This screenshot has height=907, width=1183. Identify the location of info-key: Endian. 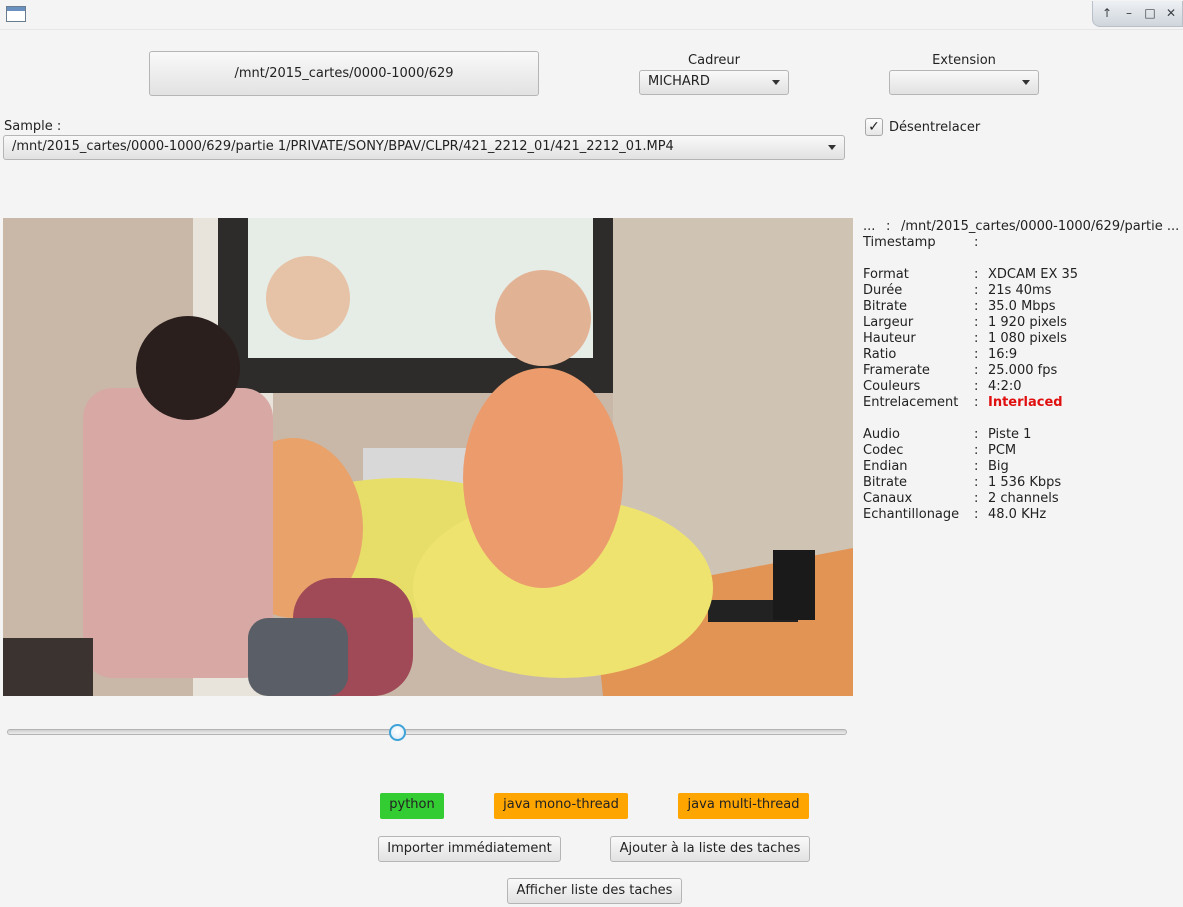
(885, 466).